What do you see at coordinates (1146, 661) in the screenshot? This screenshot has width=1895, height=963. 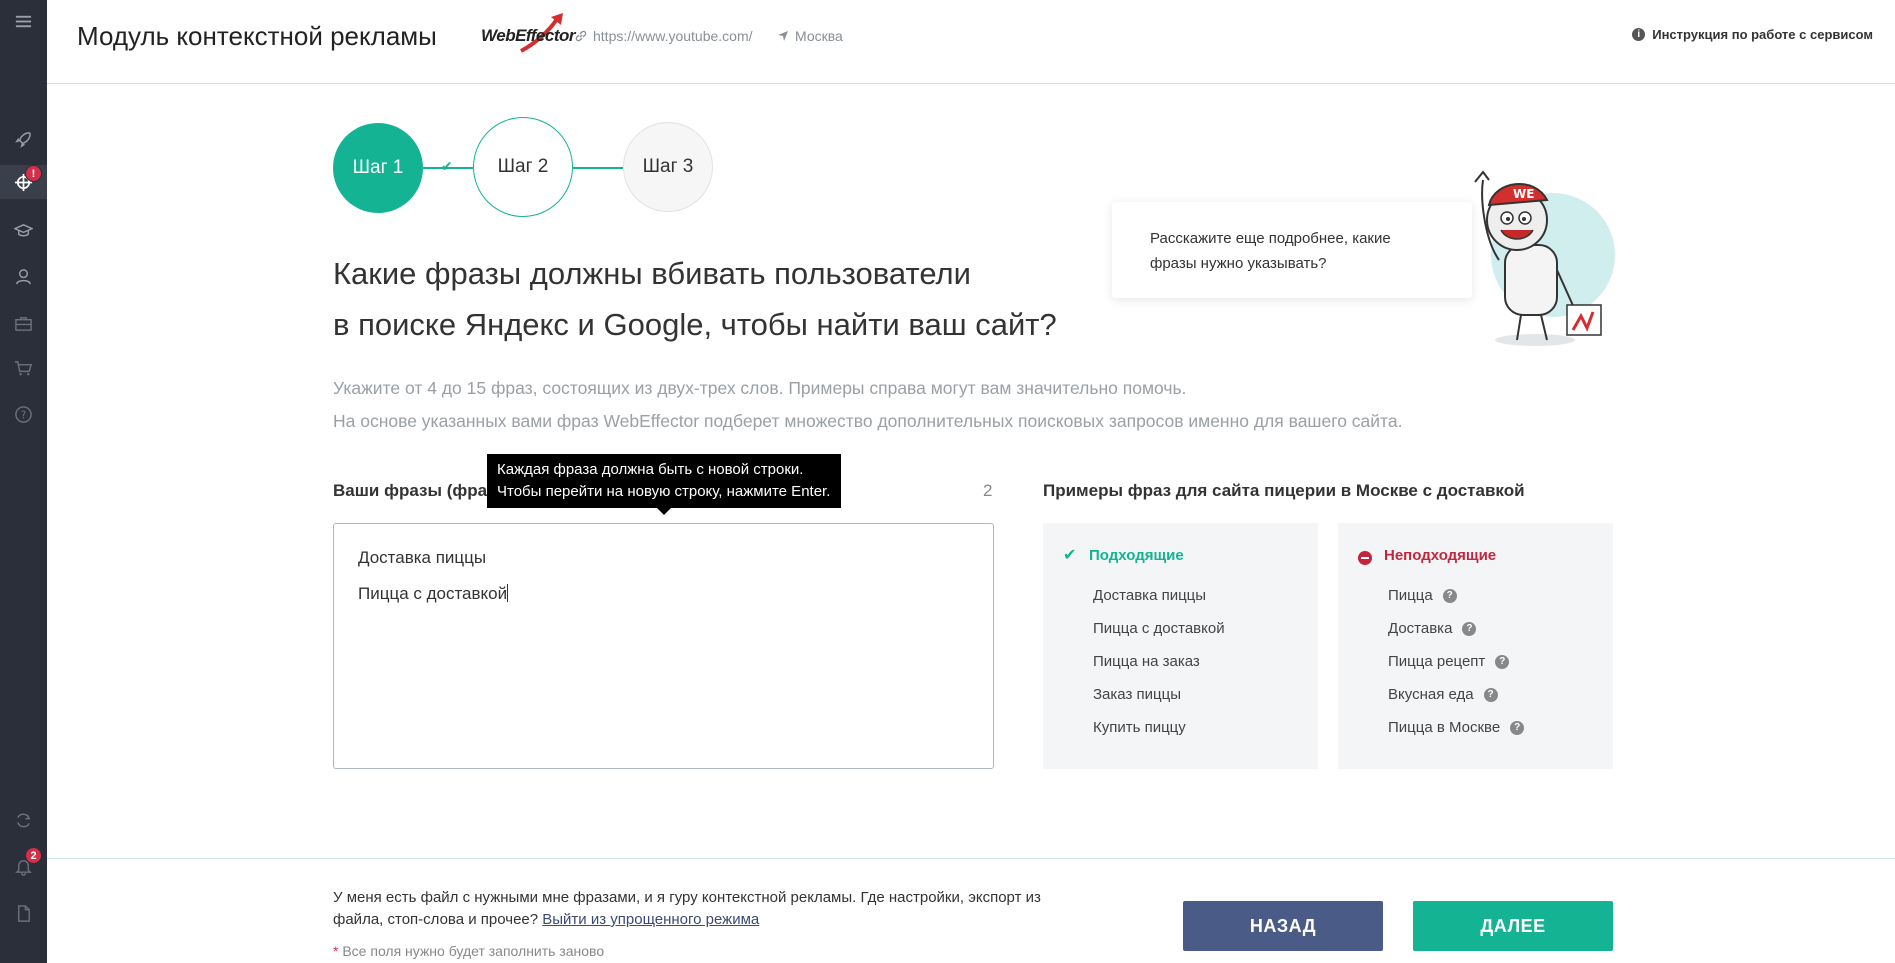 I see `good-example-item: Пицца на заказ` at bounding box center [1146, 661].